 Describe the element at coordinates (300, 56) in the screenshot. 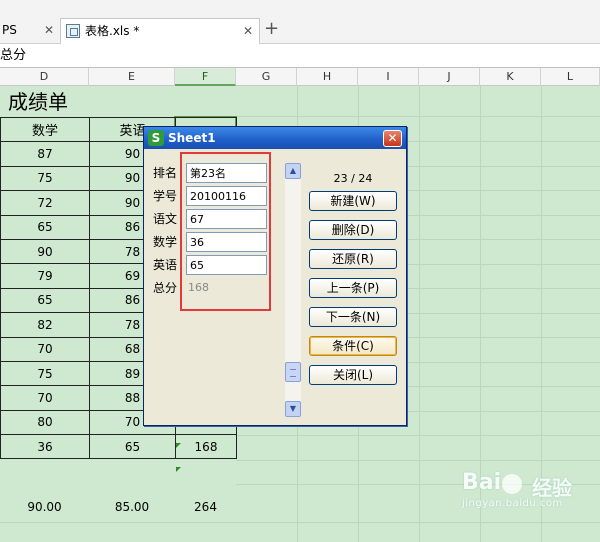

I see `formula-bar: 总分` at that location.